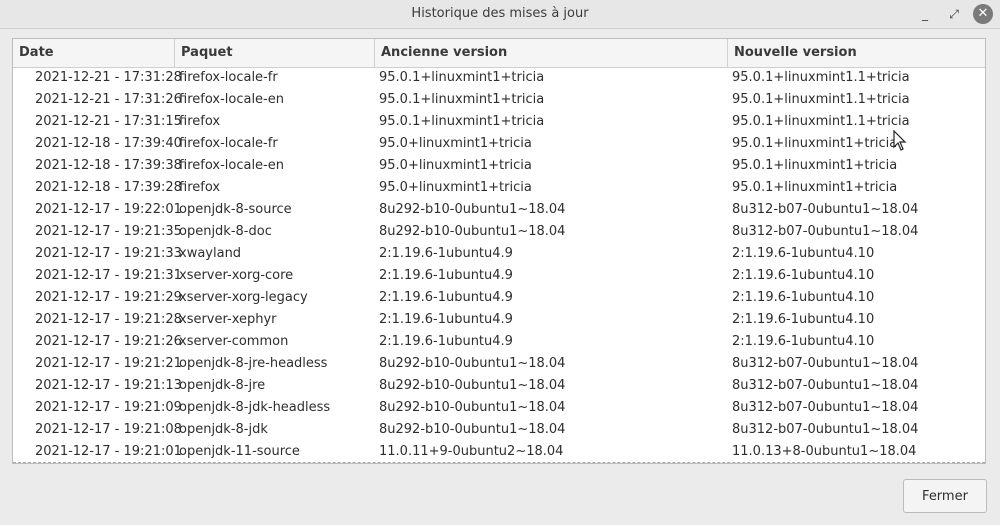 The height and width of the screenshot is (525, 1000). Describe the element at coordinates (108, 77) in the screenshot. I see `date-cell: 2021-12-21 - 17:31:28` at that location.